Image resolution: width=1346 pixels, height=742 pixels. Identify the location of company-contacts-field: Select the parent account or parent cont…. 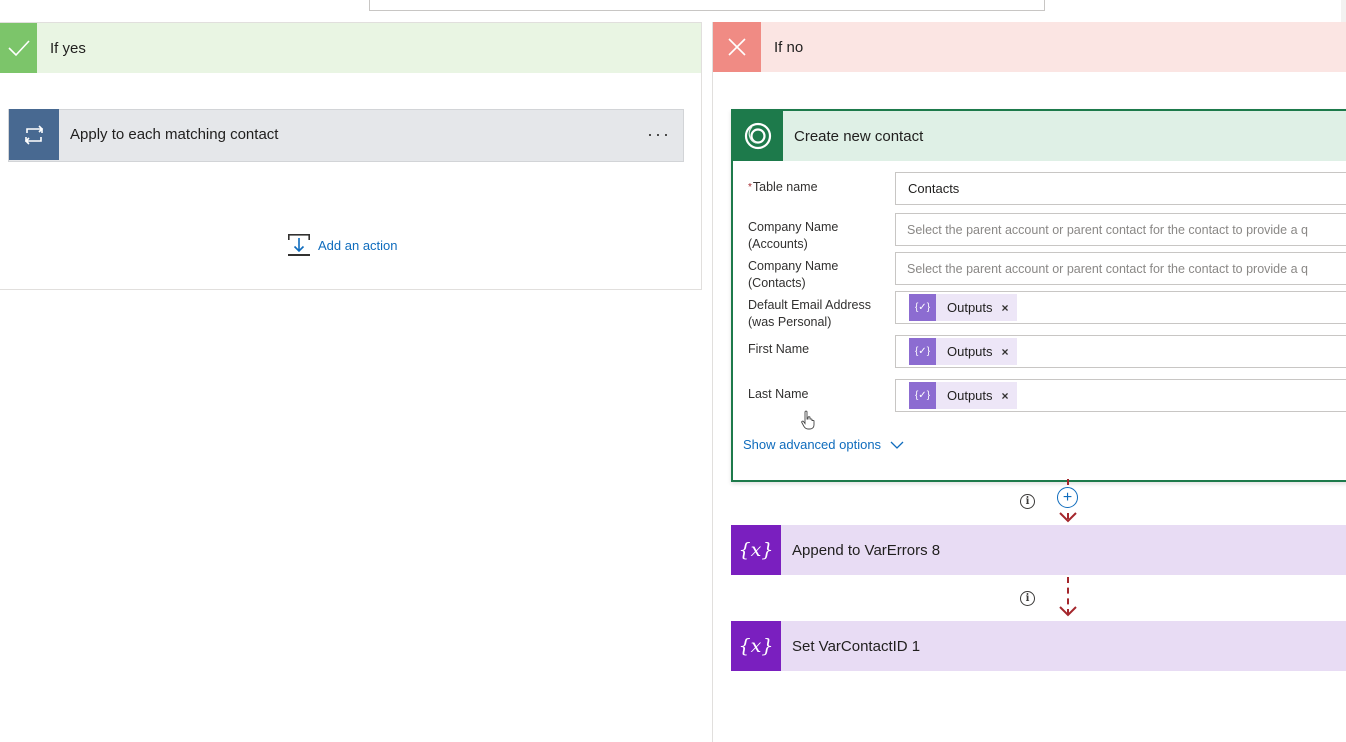
(1120, 268).